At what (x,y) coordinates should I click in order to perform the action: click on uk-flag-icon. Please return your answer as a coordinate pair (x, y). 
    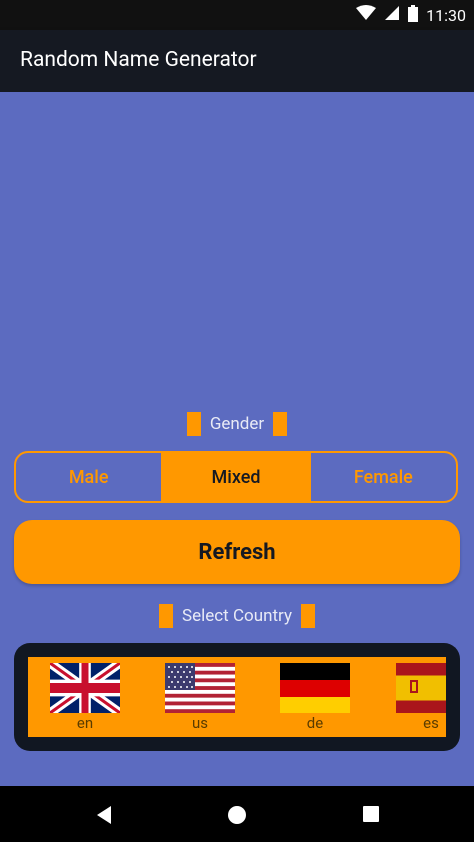
    Looking at the image, I should click on (85, 688).